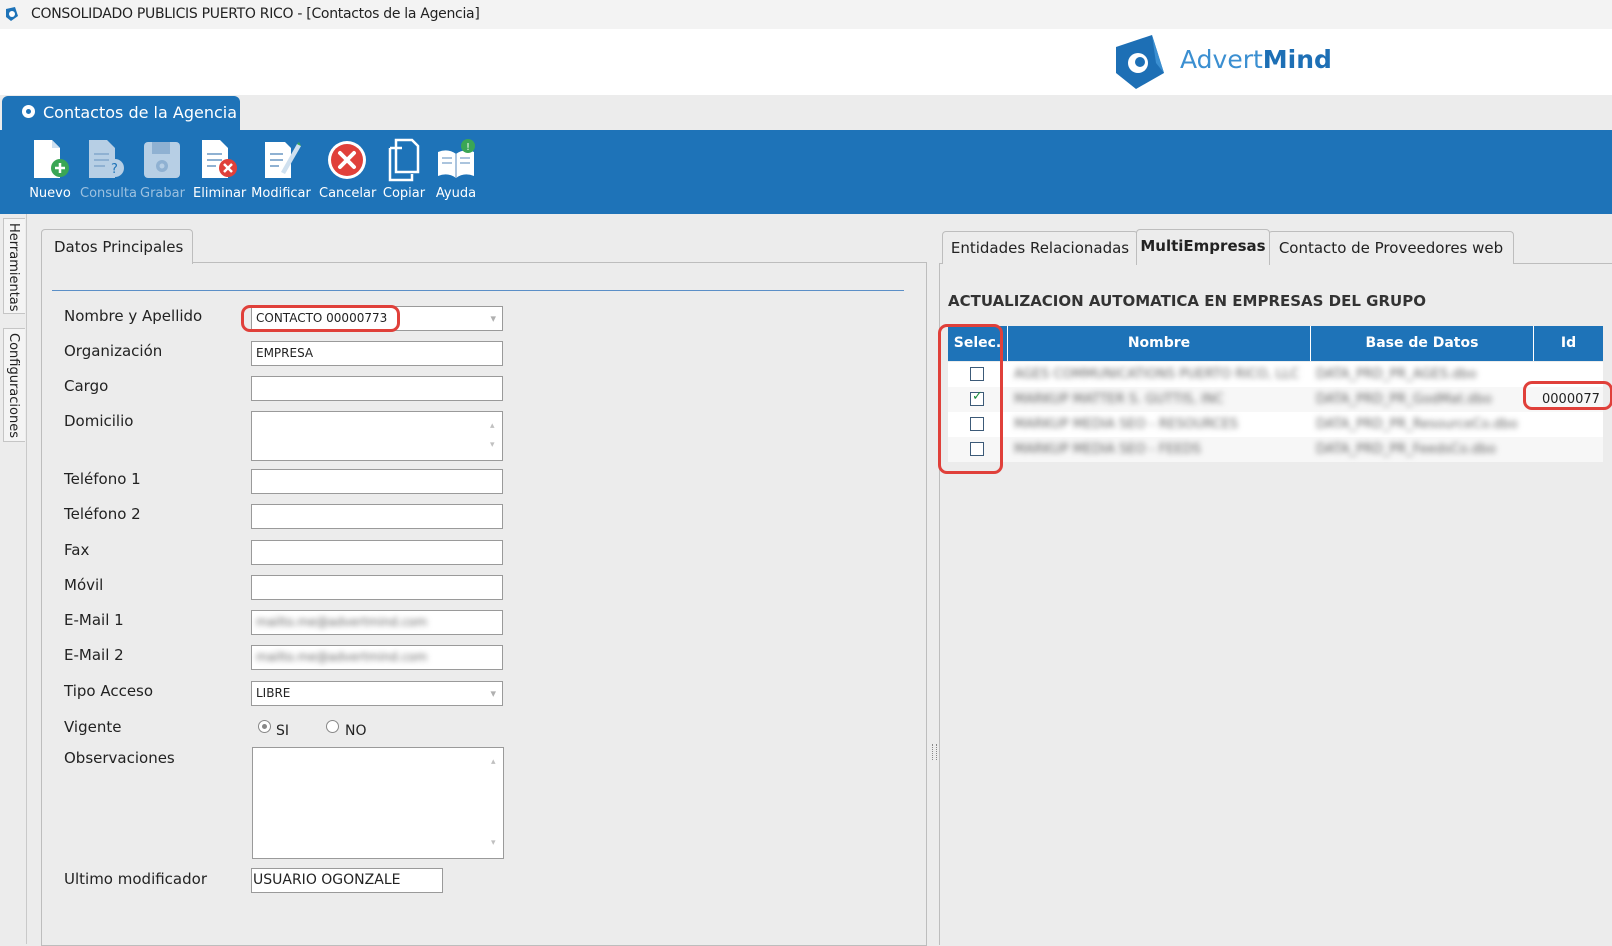 The width and height of the screenshot is (1612, 946). I want to click on ribbon-tab-icon, so click(28, 111).